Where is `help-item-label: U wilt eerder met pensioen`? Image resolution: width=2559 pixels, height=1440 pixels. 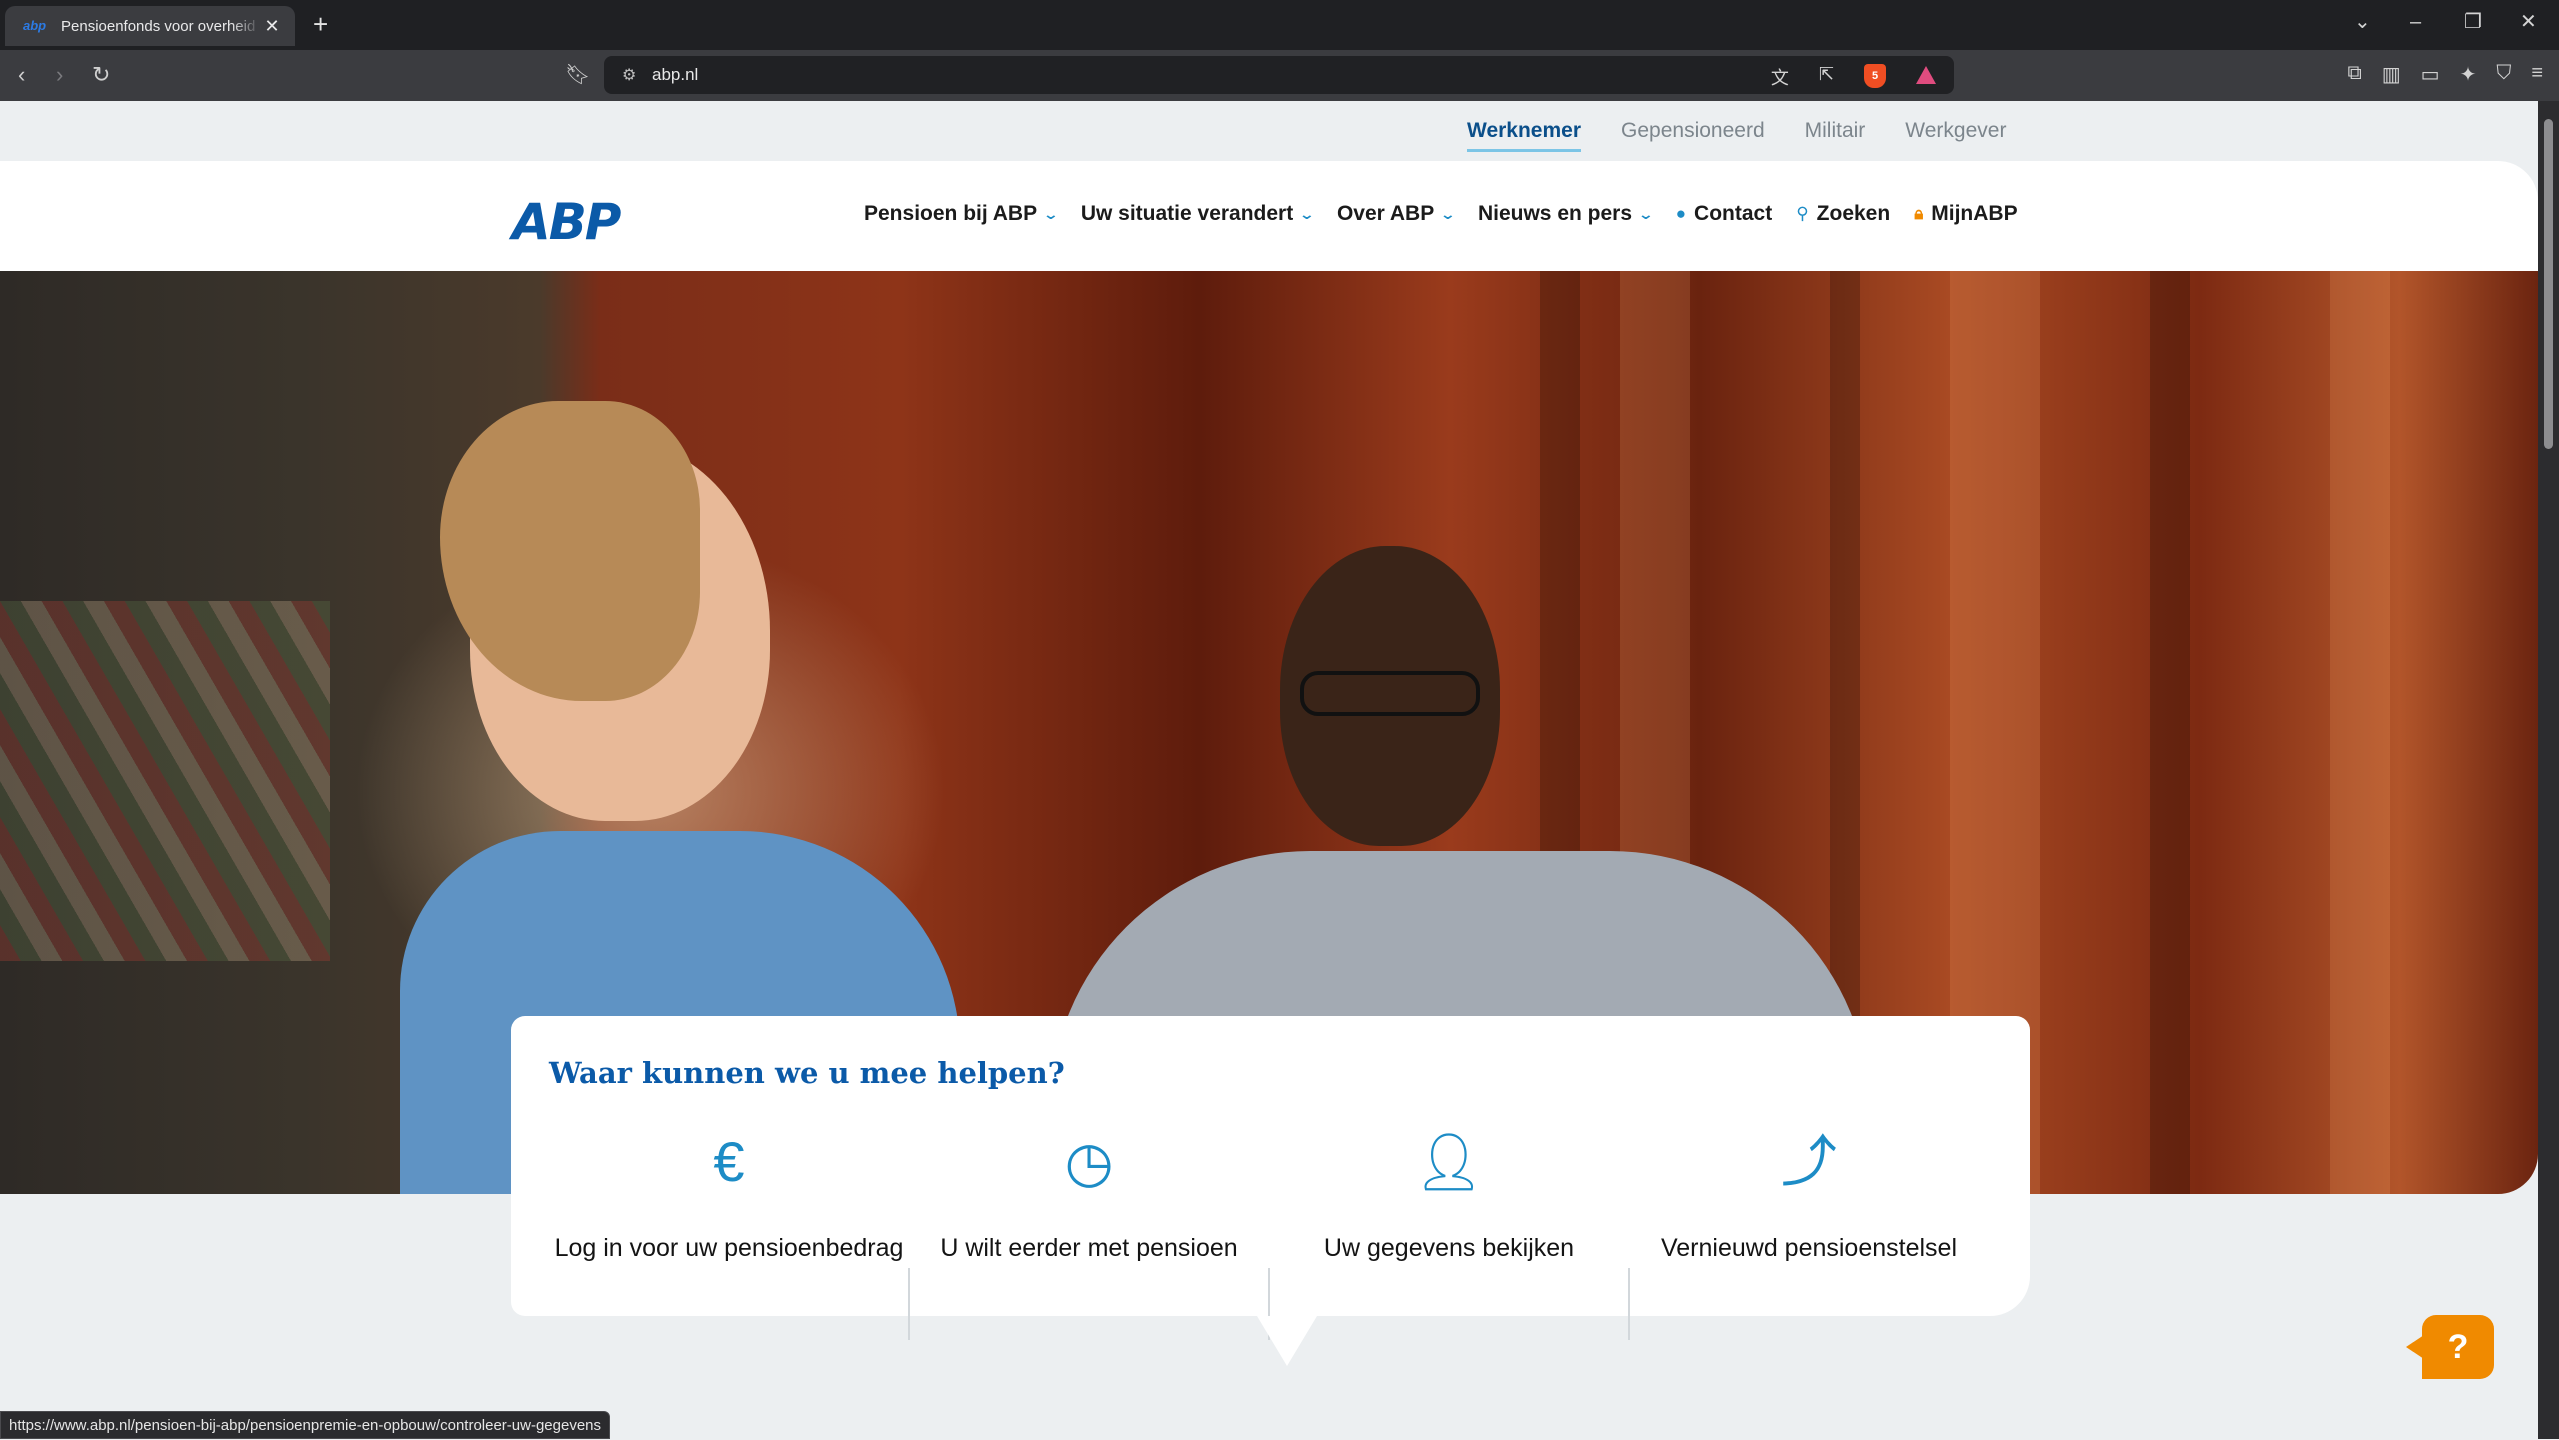
help-item-label: U wilt eerder met pensioen is located at coordinates (1089, 1248).